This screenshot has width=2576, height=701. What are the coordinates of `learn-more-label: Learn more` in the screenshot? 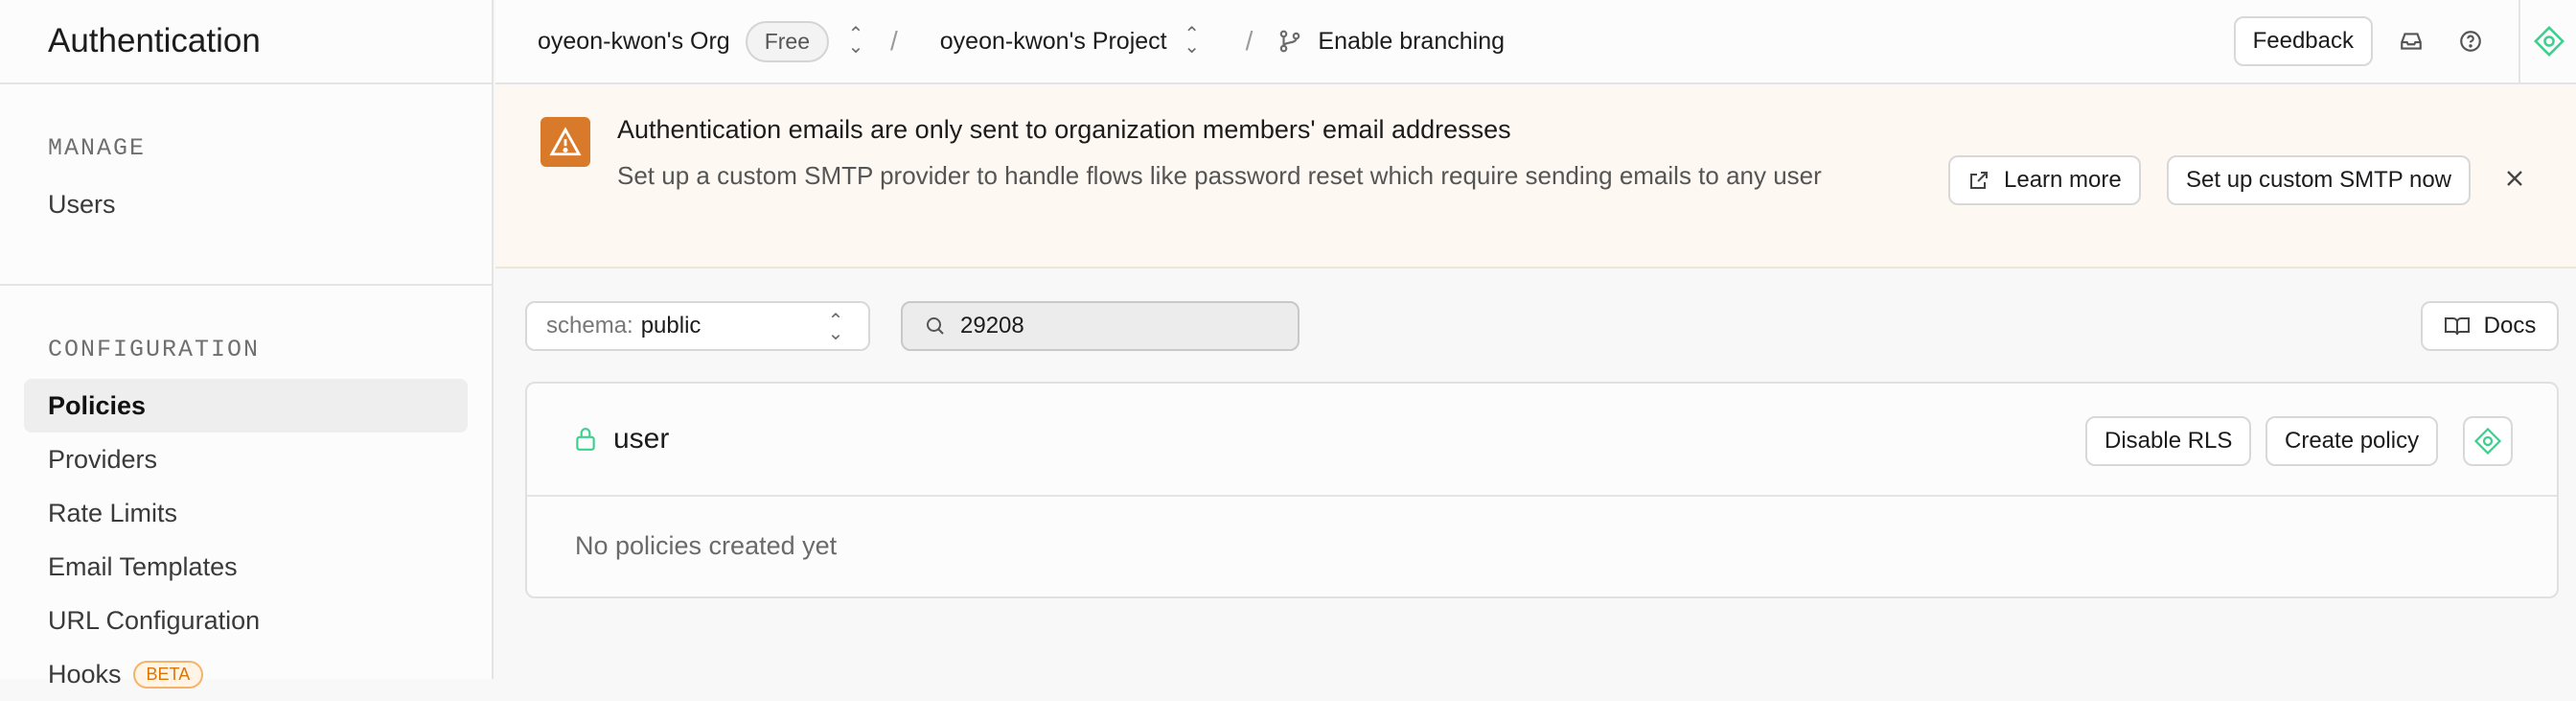 It's located at (2063, 180).